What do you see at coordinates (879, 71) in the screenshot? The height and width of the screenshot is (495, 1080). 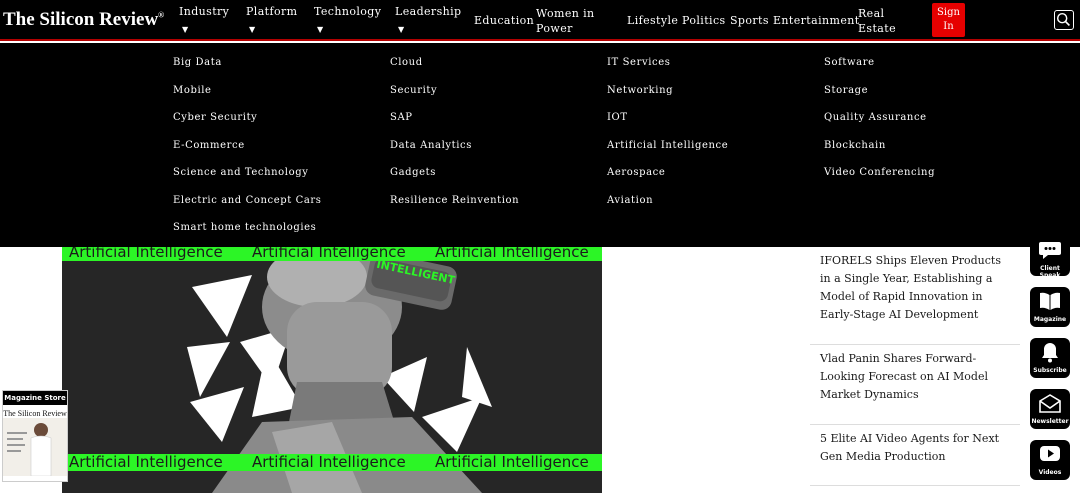 I see `menu-item-software: Software` at bounding box center [879, 71].